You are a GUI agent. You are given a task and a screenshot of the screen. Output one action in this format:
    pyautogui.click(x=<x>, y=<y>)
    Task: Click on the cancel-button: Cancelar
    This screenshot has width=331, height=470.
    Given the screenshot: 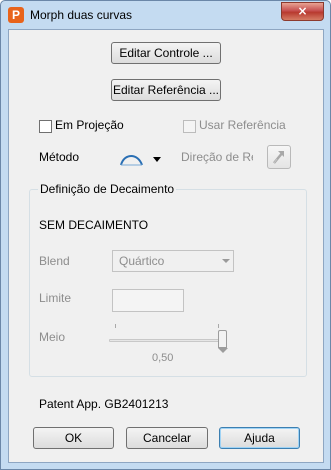 What is the action you would take?
    pyautogui.click(x=167, y=438)
    